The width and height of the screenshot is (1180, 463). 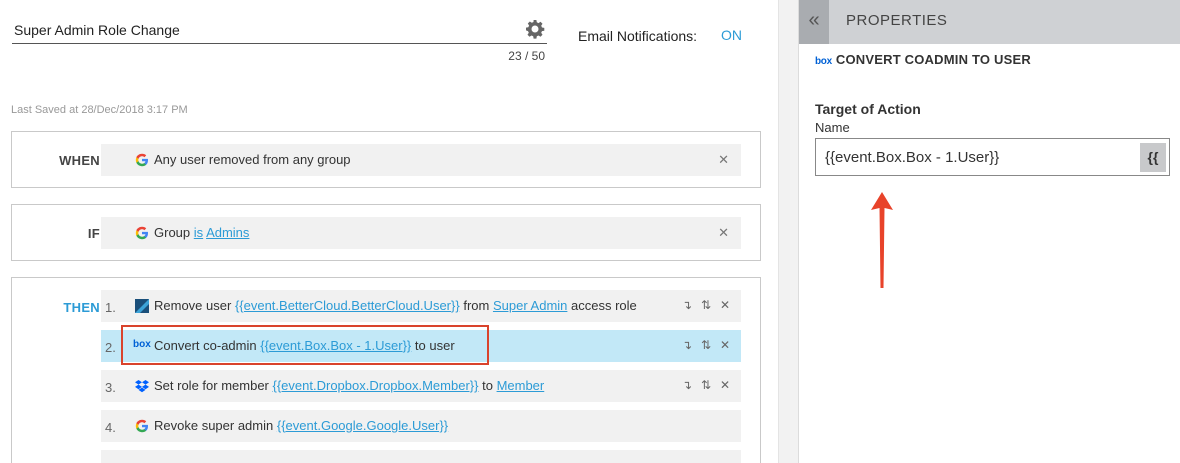 What do you see at coordinates (638, 36) in the screenshot?
I see `email-notifications-label: Email Notifications:` at bounding box center [638, 36].